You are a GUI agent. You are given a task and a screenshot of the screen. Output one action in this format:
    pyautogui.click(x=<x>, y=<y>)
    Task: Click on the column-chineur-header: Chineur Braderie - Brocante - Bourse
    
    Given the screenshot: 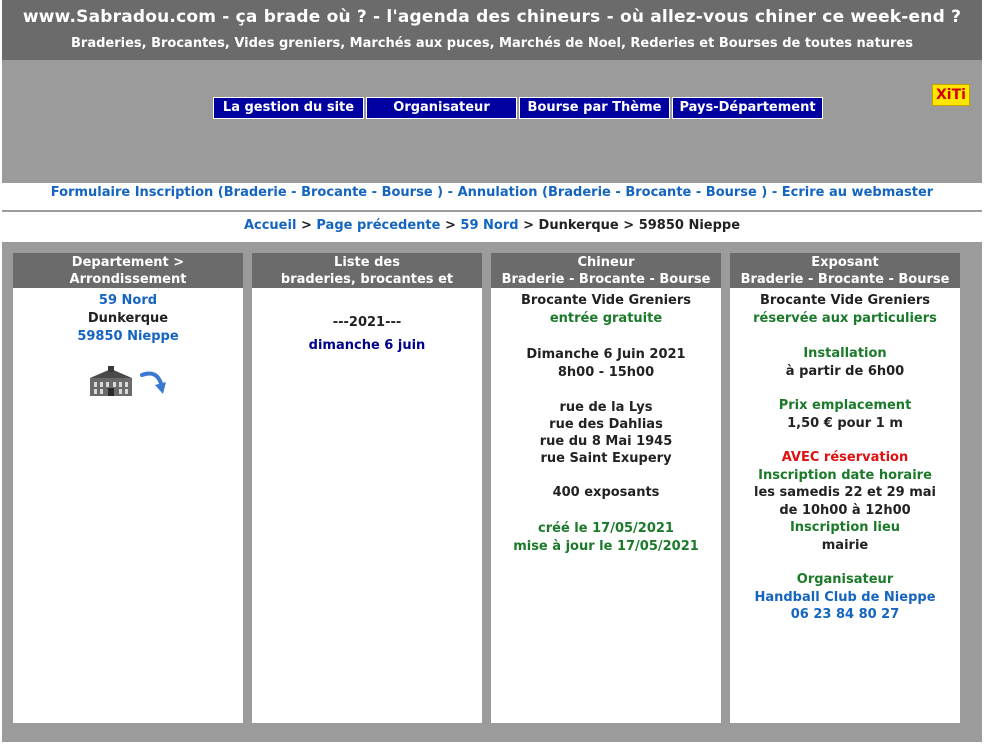 What is the action you would take?
    pyautogui.click(x=606, y=270)
    